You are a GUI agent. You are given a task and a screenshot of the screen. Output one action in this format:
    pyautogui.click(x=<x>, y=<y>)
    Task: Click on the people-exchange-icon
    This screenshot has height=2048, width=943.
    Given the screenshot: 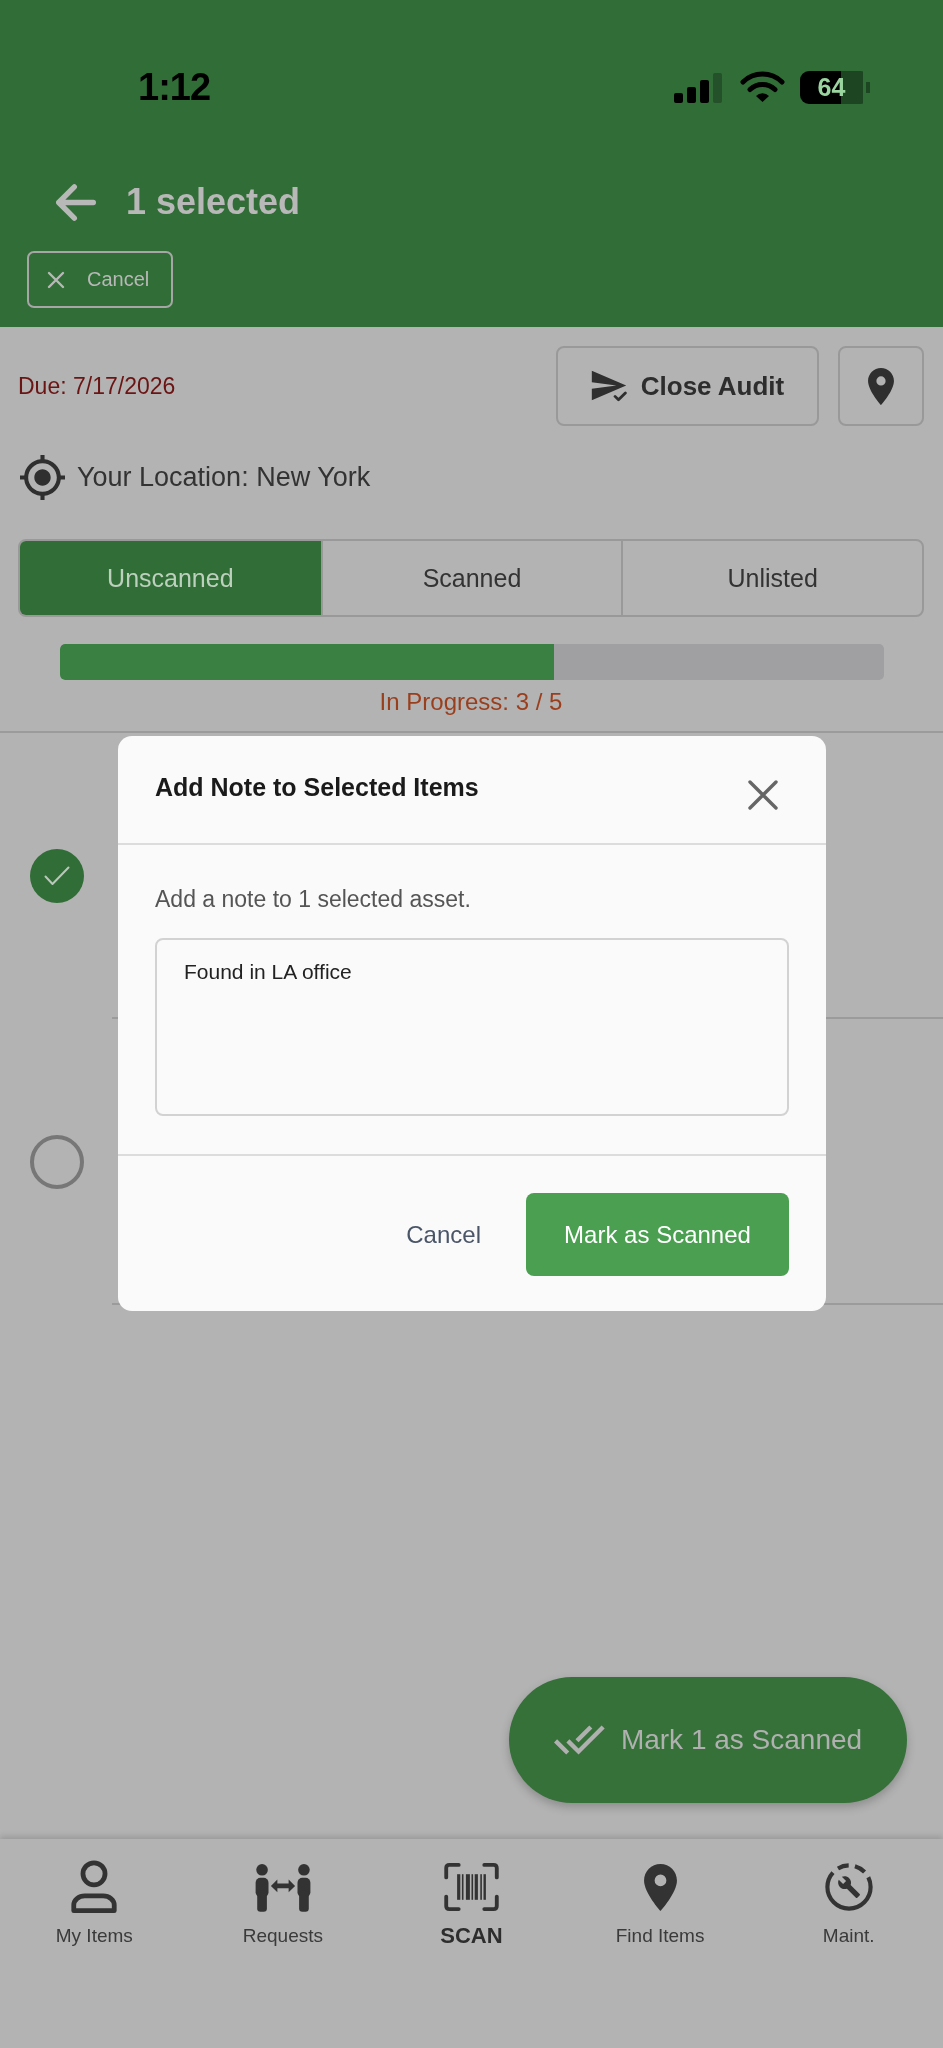 What is the action you would take?
    pyautogui.click(x=282, y=1887)
    